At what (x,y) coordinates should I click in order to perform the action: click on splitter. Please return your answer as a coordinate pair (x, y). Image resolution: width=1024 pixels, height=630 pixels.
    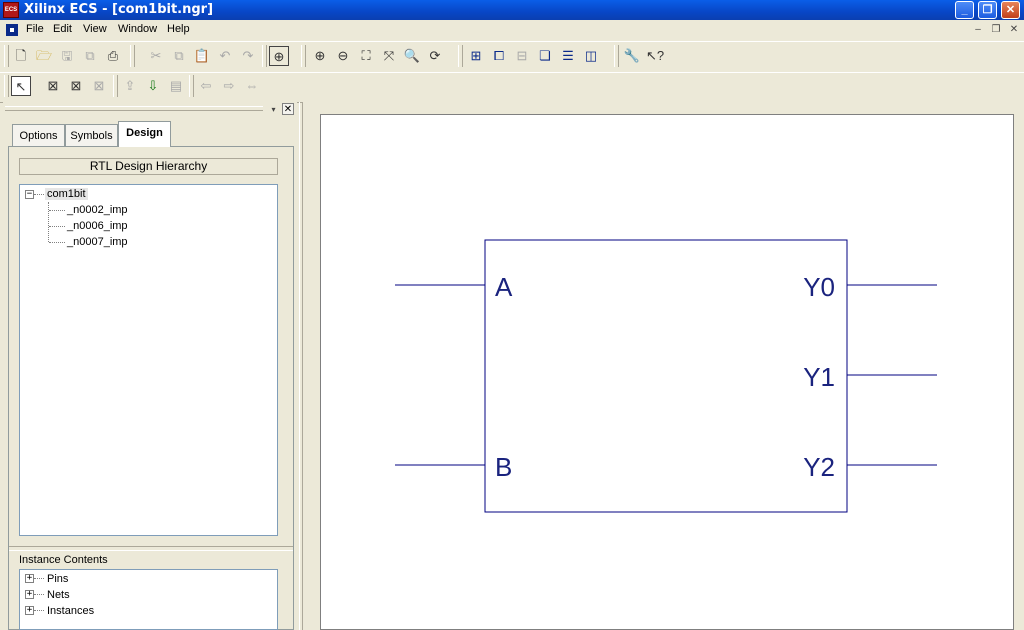
    Looking at the image, I should click on (151, 548).